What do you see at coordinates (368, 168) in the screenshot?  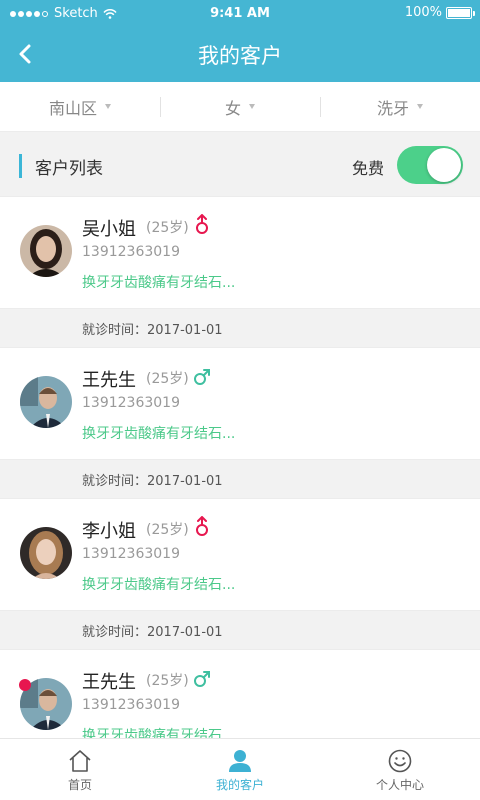 I see `free-label: 免费` at bounding box center [368, 168].